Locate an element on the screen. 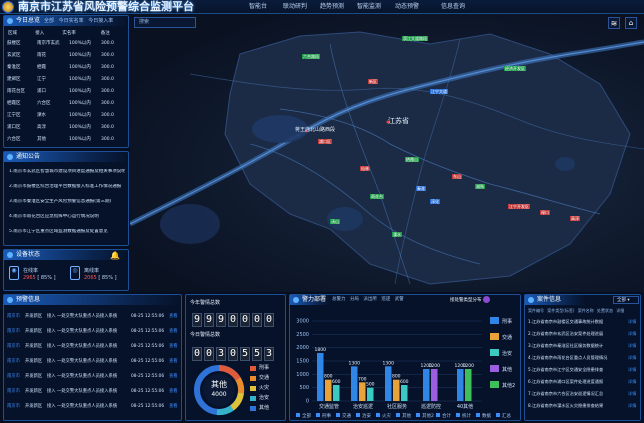 The height and width of the screenshot is (423, 644). bottom-legend-label: 全部 is located at coordinates (306, 415).